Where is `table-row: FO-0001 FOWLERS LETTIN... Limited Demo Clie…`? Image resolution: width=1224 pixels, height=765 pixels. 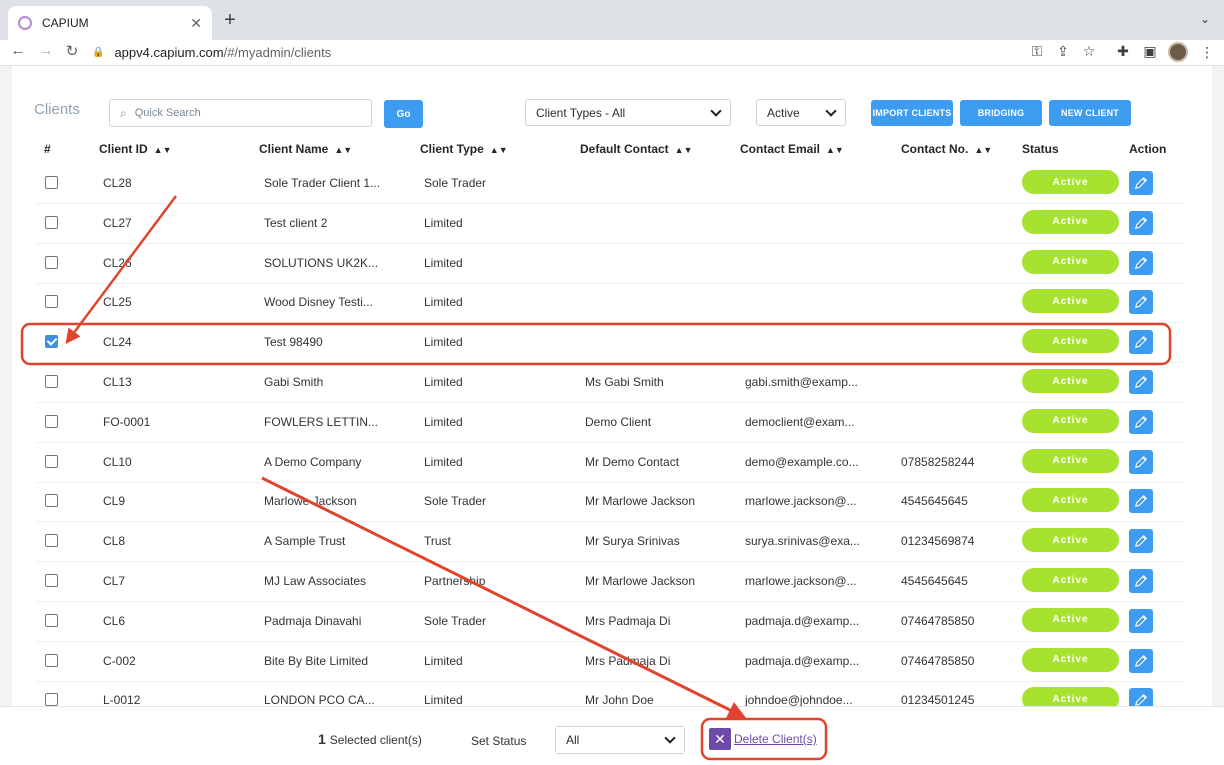
table-row: FO-0001 FOWLERS LETTIN... Limited Demo Clie… is located at coordinates (610, 423).